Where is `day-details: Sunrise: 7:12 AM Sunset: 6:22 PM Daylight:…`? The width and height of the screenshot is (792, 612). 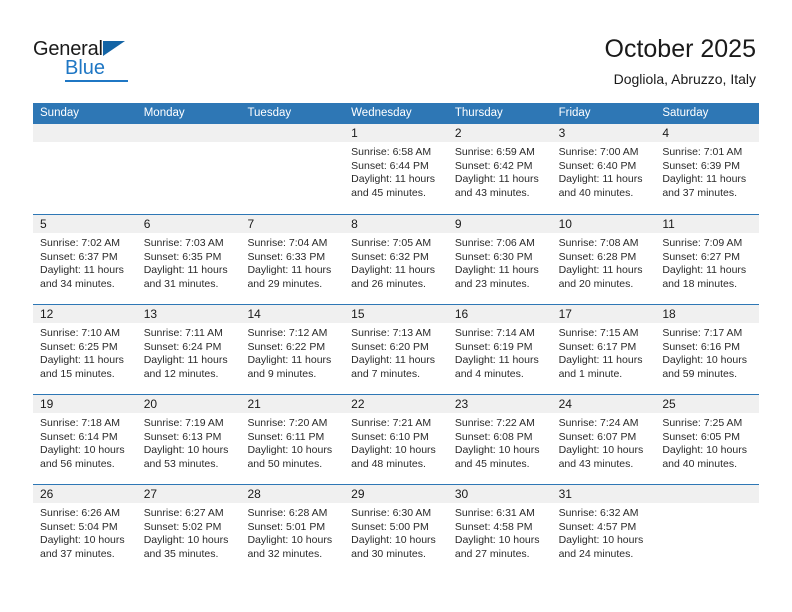 day-details: Sunrise: 7:12 AM Sunset: 6:22 PM Daylight:… is located at coordinates (292, 352).